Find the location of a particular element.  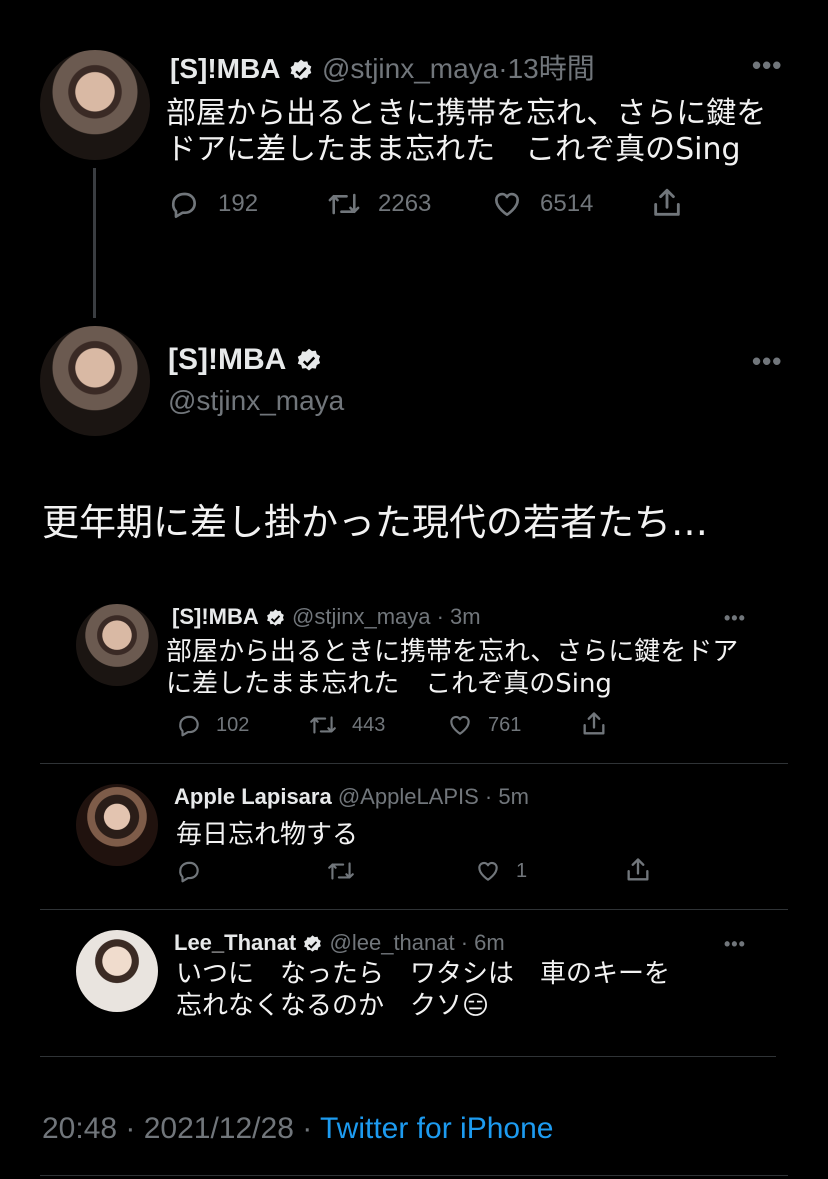

like-button: 761 is located at coordinates (483, 725).